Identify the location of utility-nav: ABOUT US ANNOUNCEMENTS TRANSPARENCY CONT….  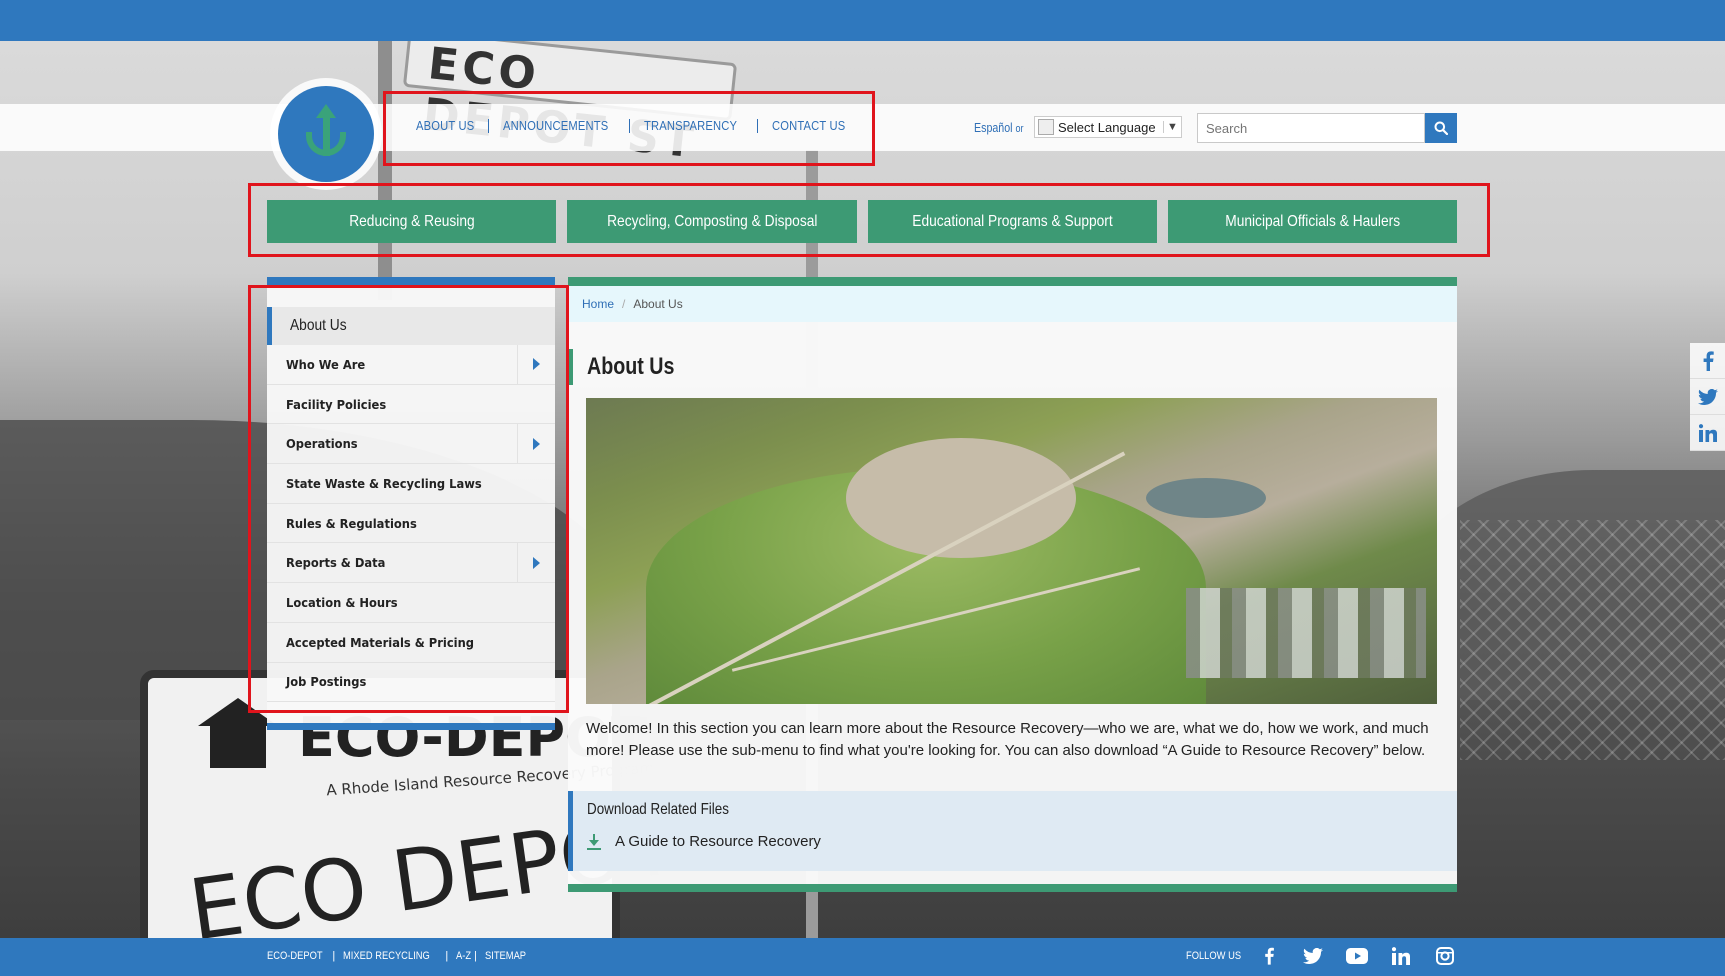
(636, 125).